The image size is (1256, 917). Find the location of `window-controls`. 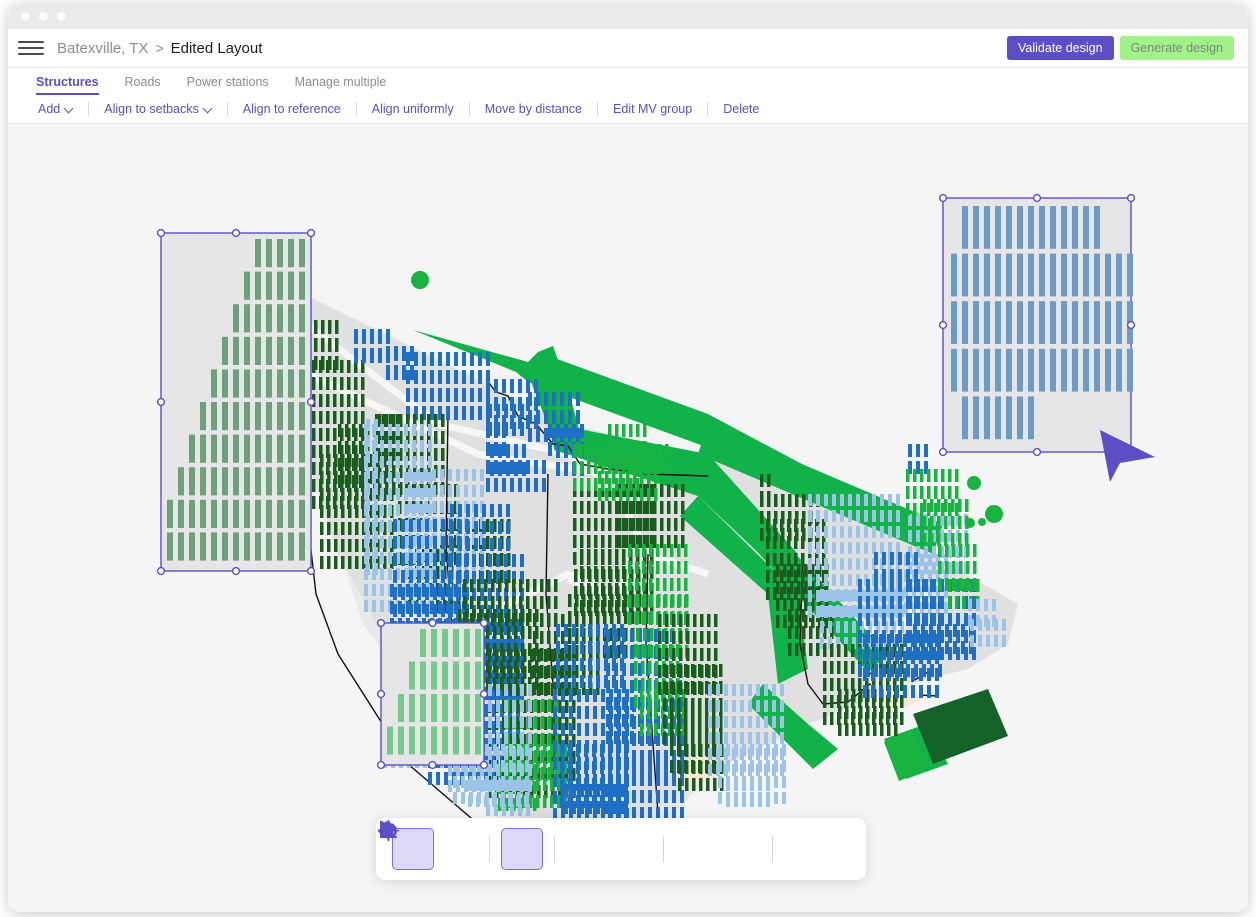

window-controls is located at coordinates (43, 16).